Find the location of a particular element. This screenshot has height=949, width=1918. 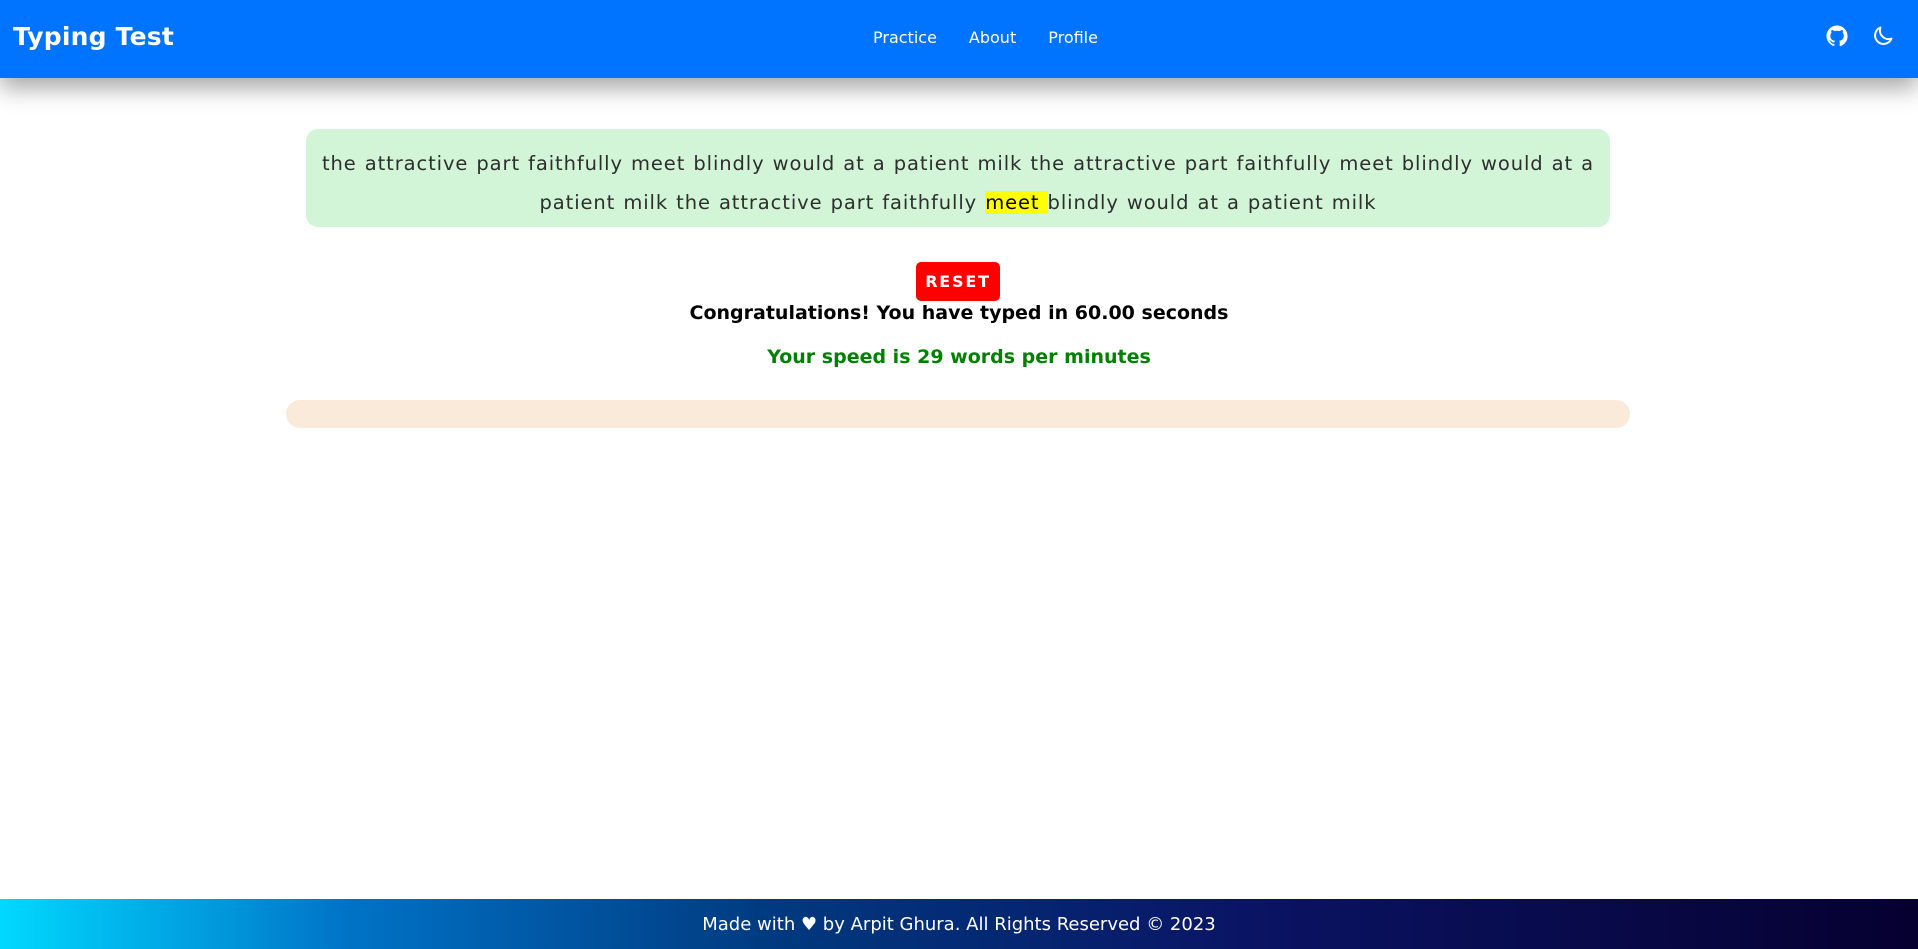

navbar: Typing Test Practice About Profile is located at coordinates (959, 39).